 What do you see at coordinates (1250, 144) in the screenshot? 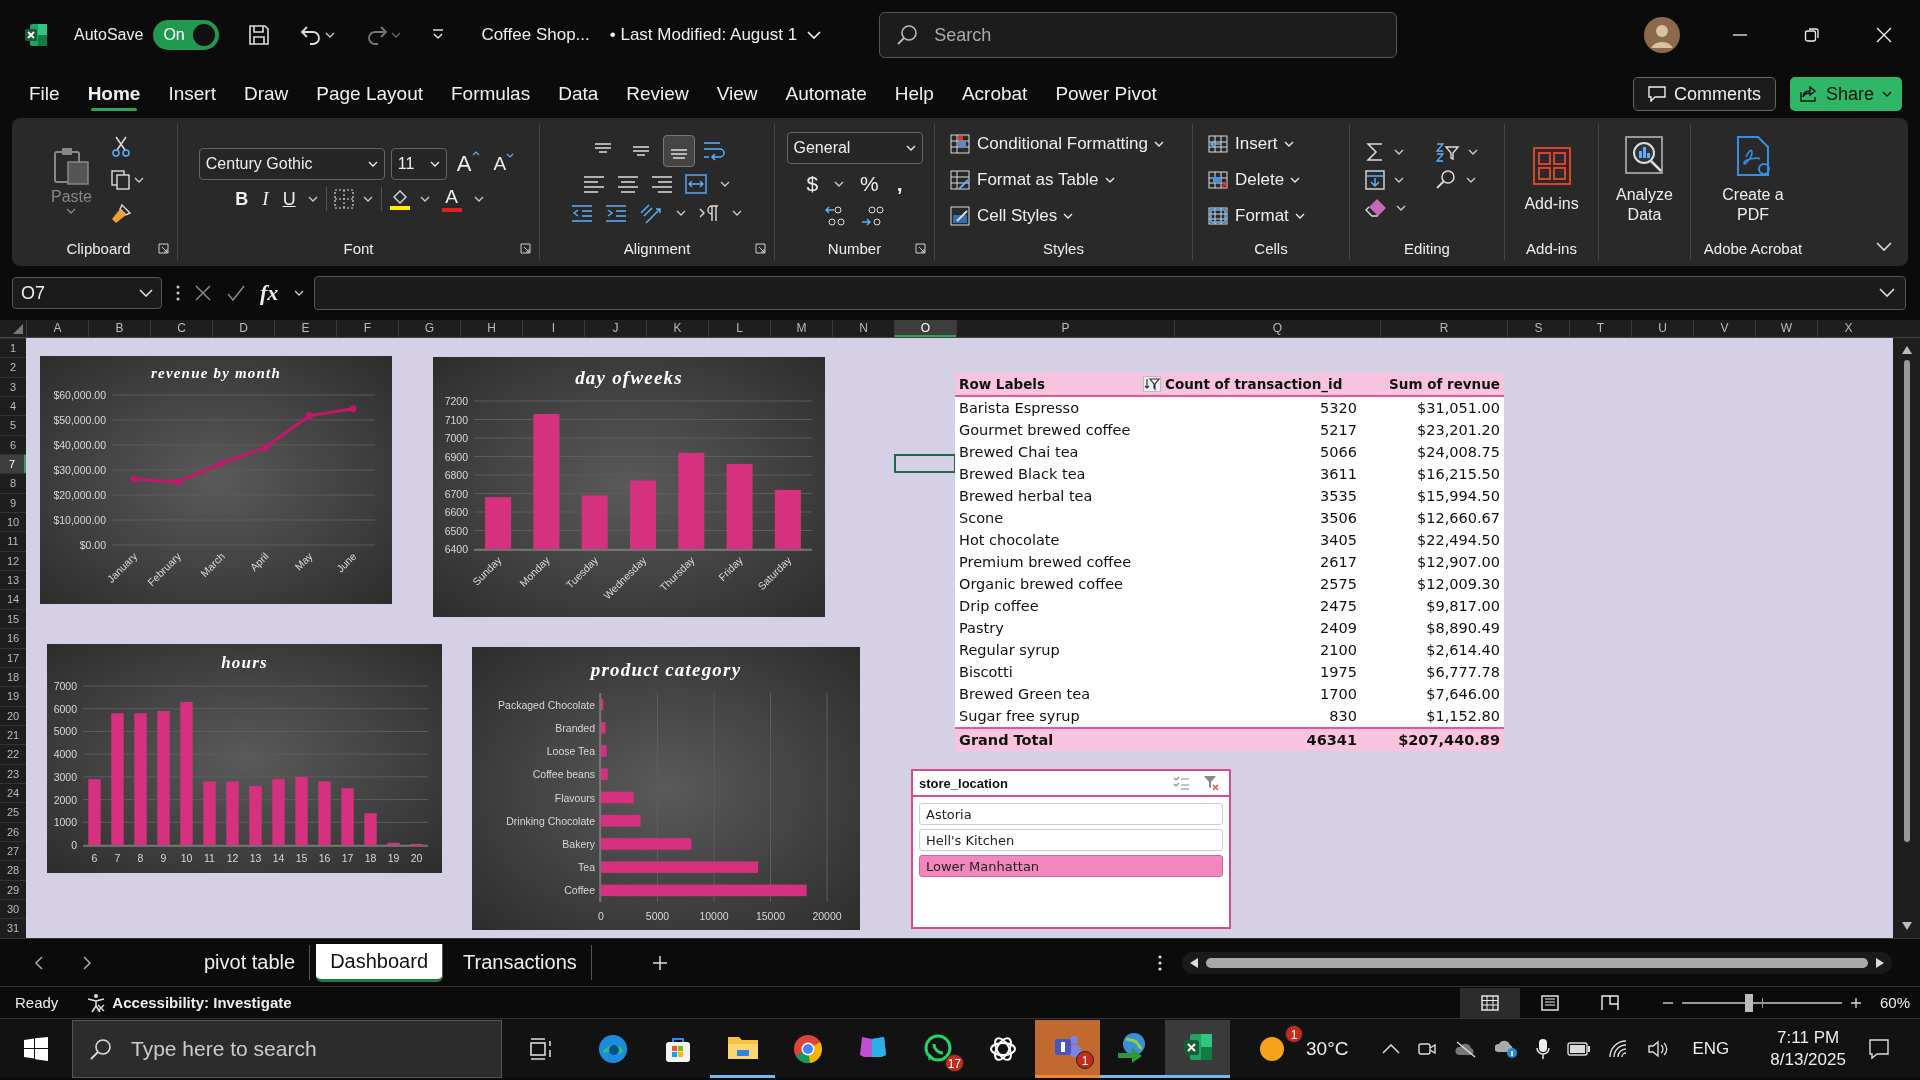
I see `cells-menu-button: Insert` at bounding box center [1250, 144].